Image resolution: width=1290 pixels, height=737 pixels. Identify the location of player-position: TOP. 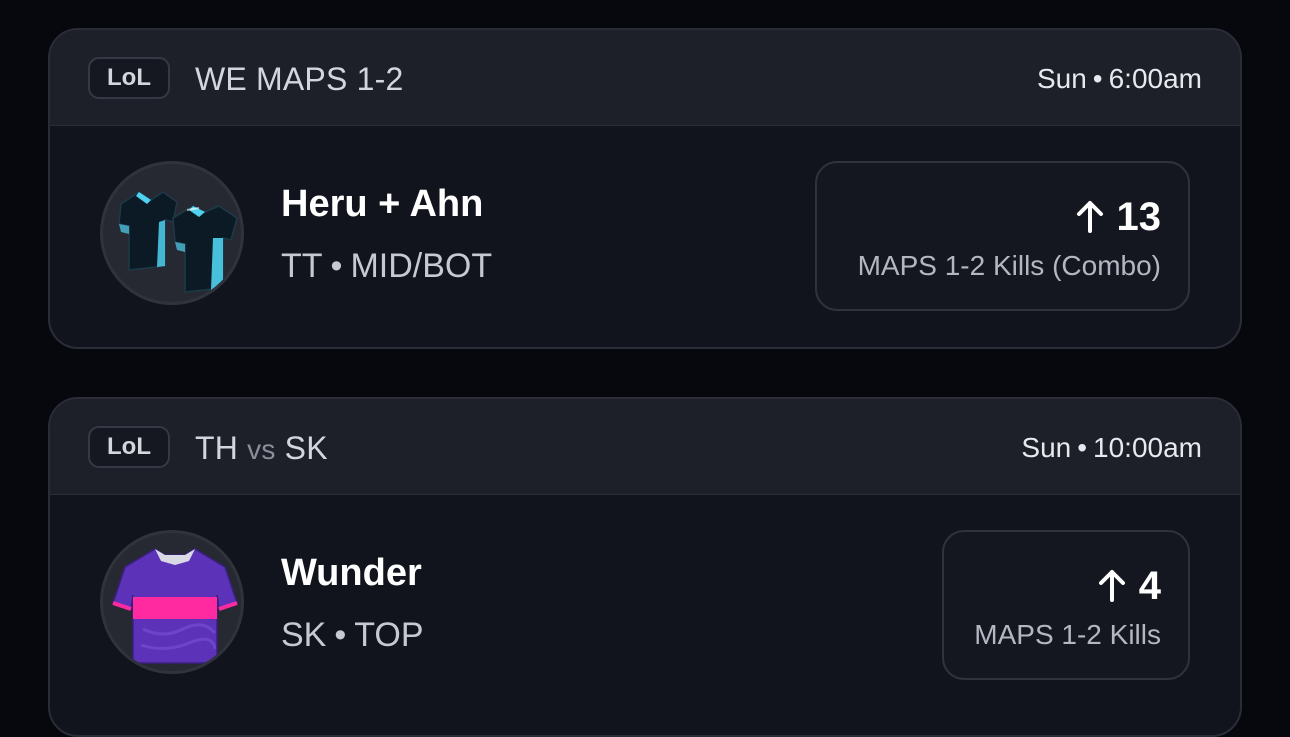
(389, 635).